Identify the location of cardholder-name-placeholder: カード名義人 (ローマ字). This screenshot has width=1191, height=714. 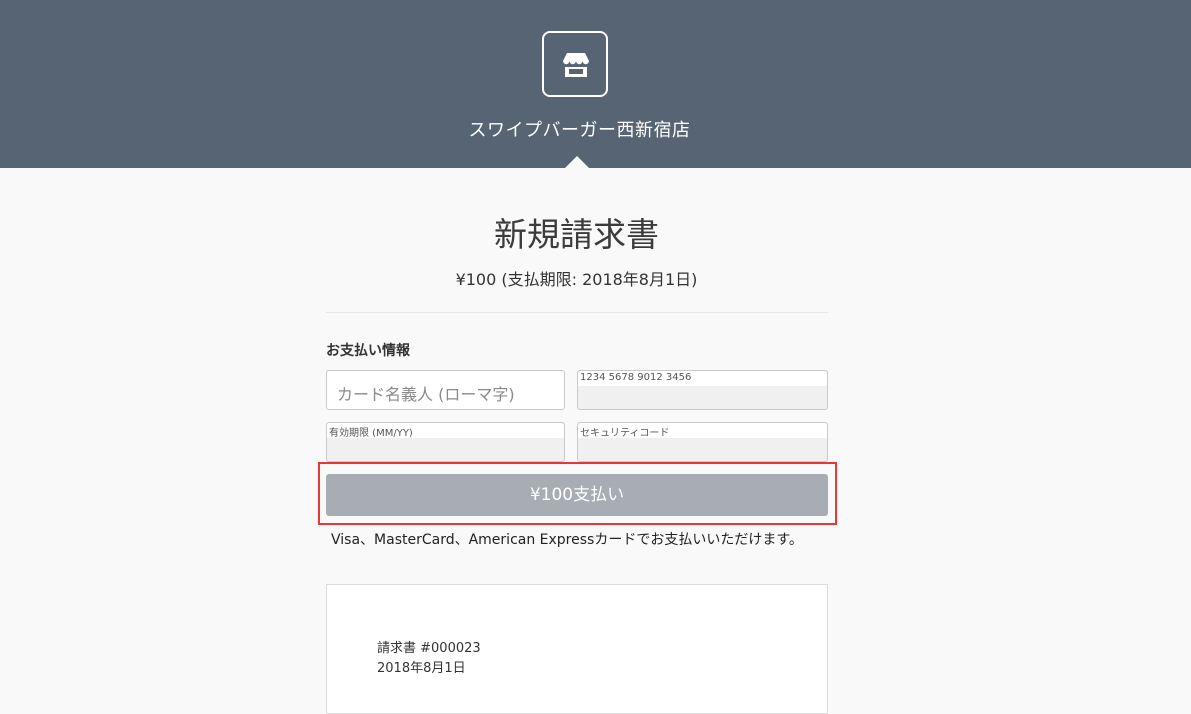
(426, 394).